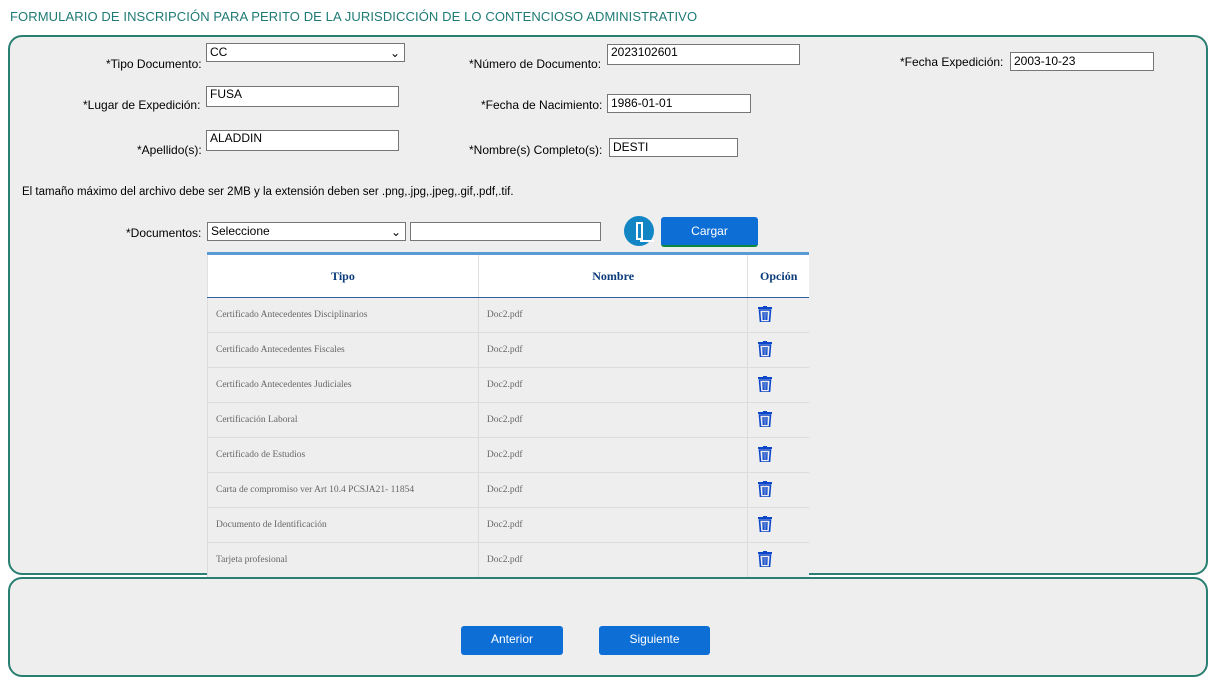  I want to click on table-row: Documento de IdentificaciónDoc2.pdf, so click(509, 525).